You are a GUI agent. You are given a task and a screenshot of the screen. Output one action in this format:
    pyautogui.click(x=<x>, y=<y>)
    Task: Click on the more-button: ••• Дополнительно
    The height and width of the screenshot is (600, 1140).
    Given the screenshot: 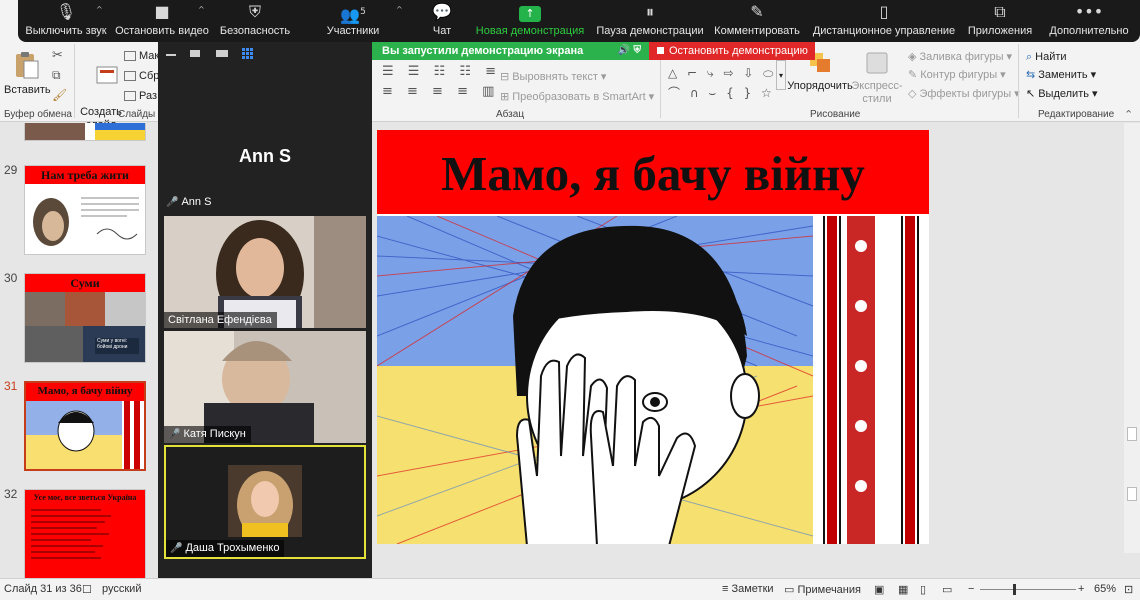 What is the action you would take?
    pyautogui.click(x=1089, y=21)
    